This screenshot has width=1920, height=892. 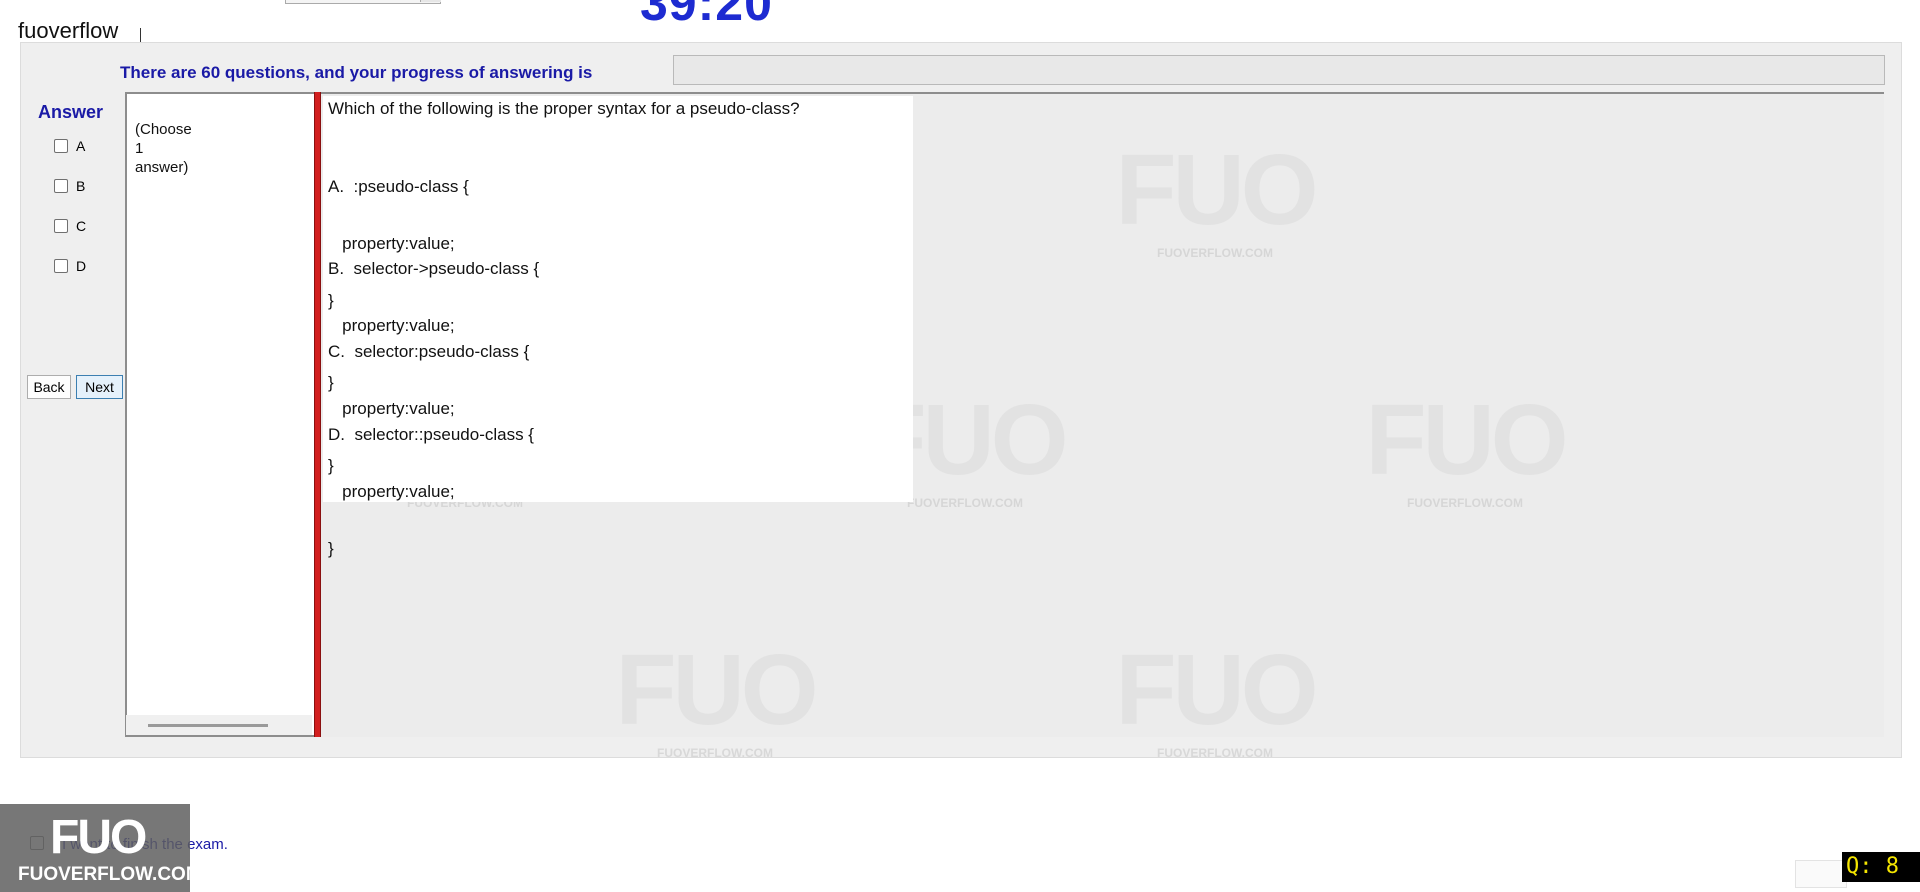 What do you see at coordinates (69, 186) in the screenshot?
I see `answer-option-b: B` at bounding box center [69, 186].